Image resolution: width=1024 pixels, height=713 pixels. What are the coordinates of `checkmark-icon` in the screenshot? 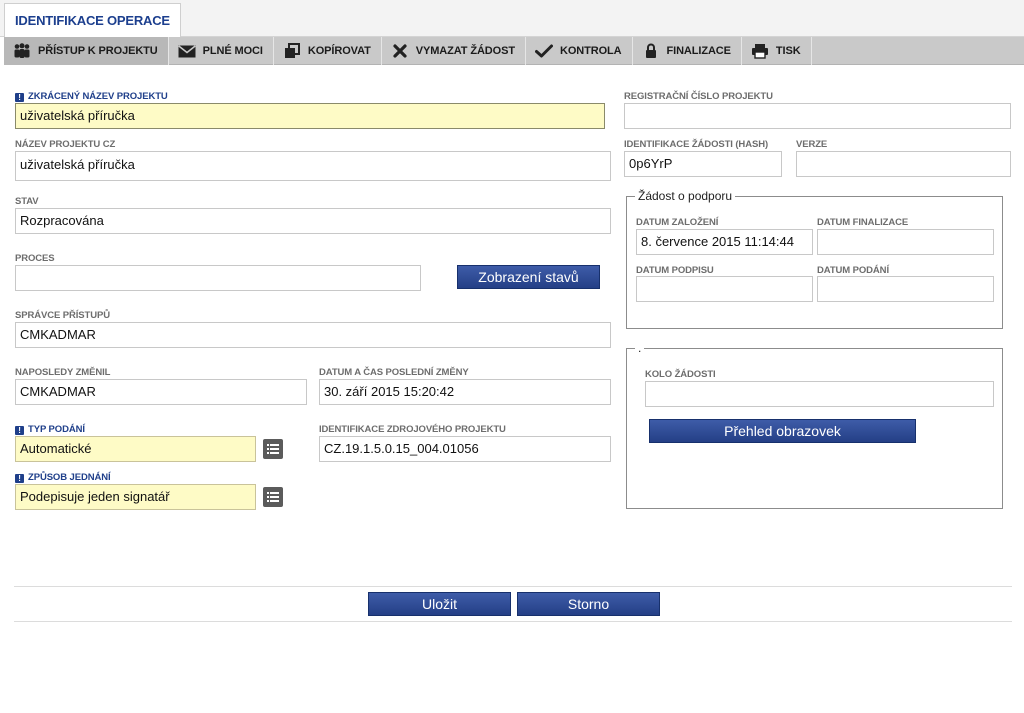 It's located at (544, 51).